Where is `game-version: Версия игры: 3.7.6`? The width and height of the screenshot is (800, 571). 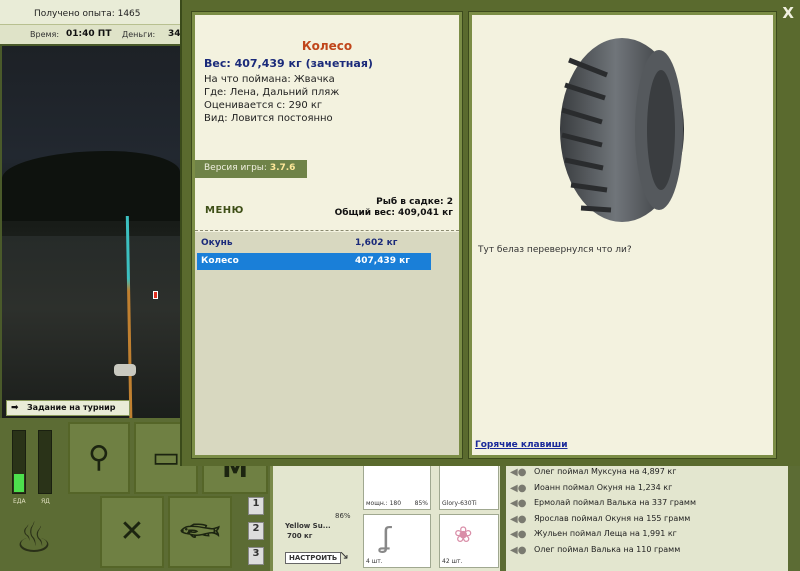 game-version: Версия игры: 3.7.6 is located at coordinates (251, 169).